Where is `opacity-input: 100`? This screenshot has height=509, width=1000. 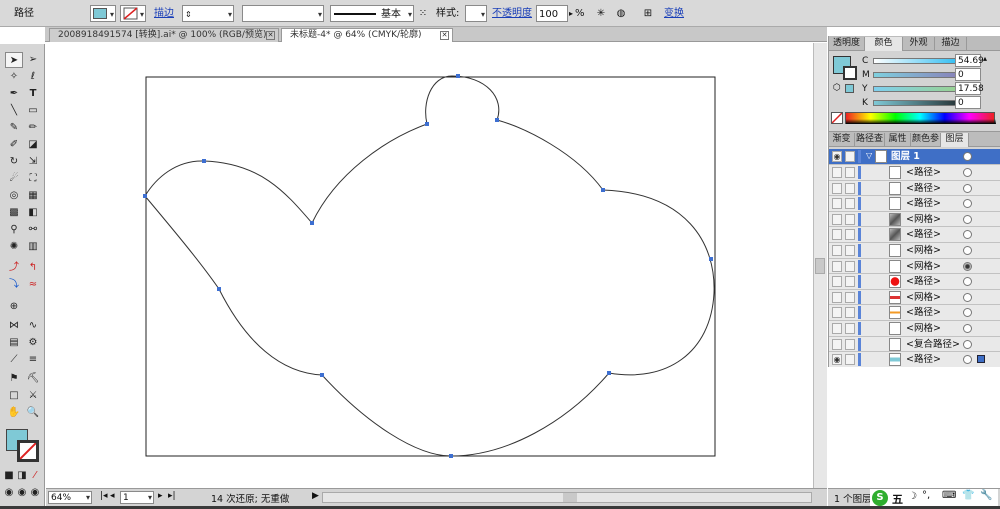
opacity-input: 100 is located at coordinates (552, 13).